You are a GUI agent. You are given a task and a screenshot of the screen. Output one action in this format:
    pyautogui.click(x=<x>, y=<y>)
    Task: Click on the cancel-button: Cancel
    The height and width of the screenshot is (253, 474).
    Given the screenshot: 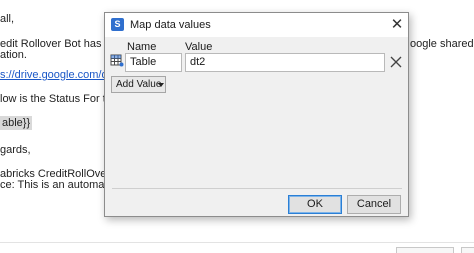 What is the action you would take?
    pyautogui.click(x=374, y=204)
    